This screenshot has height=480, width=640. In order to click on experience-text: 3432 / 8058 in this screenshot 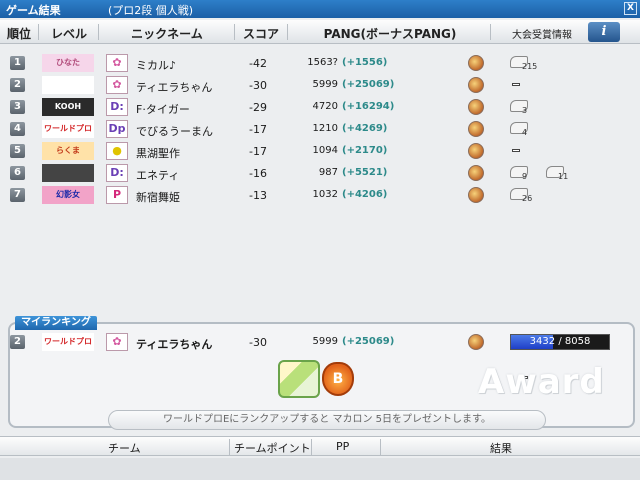, I will do `click(560, 341)`.